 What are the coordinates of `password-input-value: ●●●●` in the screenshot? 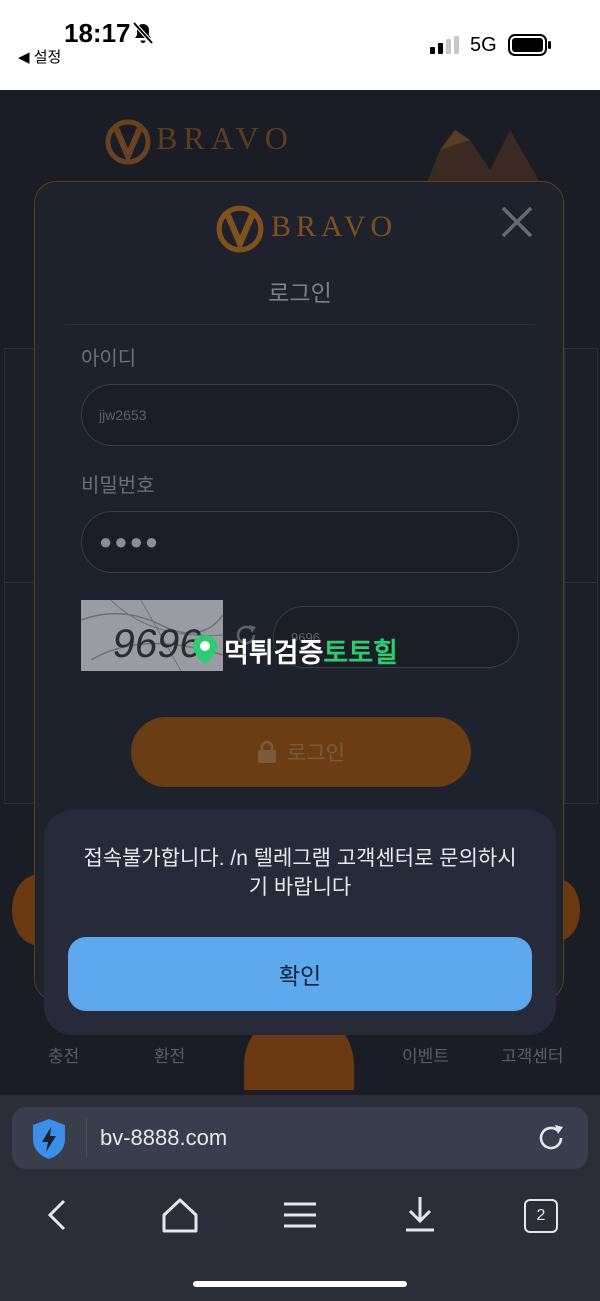 It's located at (130, 541).